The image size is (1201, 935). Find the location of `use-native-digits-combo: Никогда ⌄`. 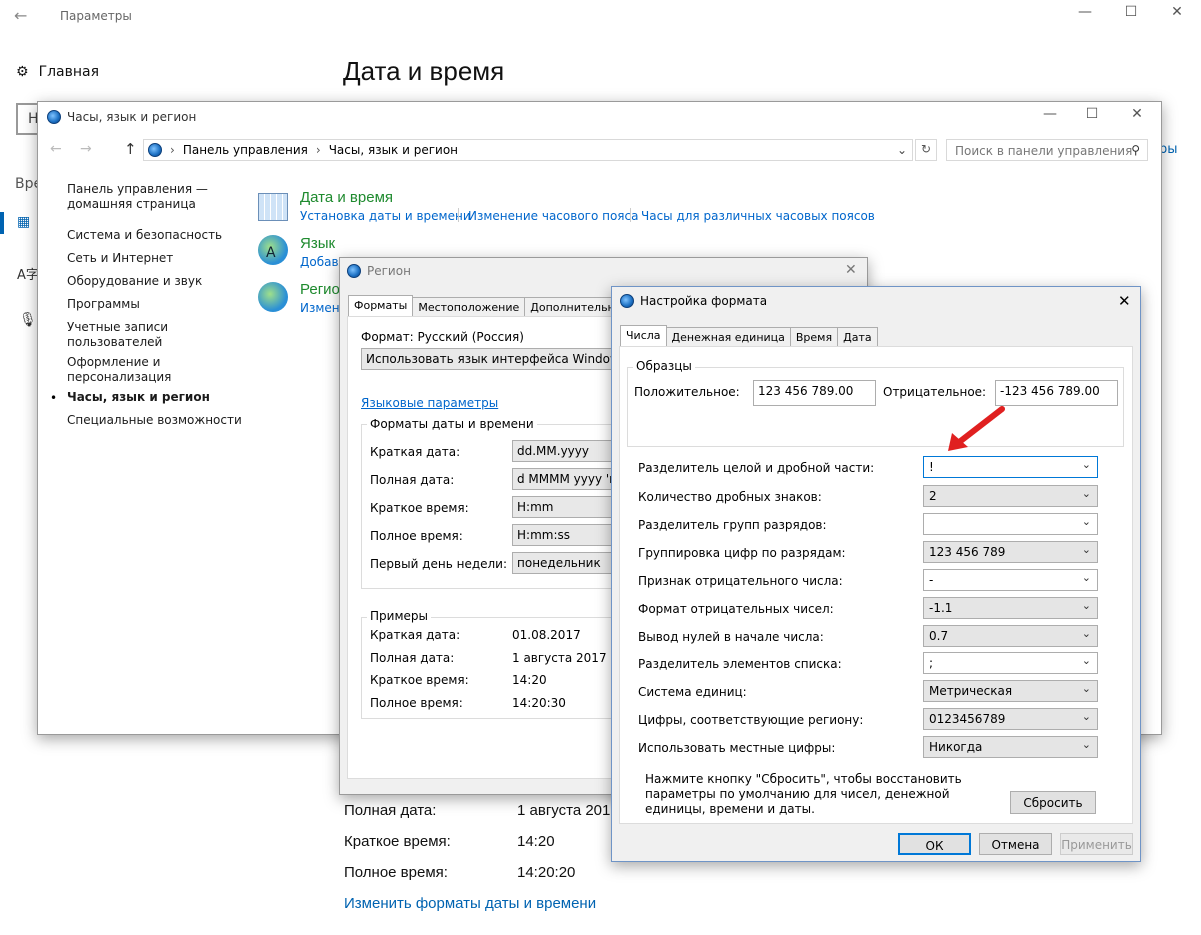

use-native-digits-combo: Никогда ⌄ is located at coordinates (1010, 747).